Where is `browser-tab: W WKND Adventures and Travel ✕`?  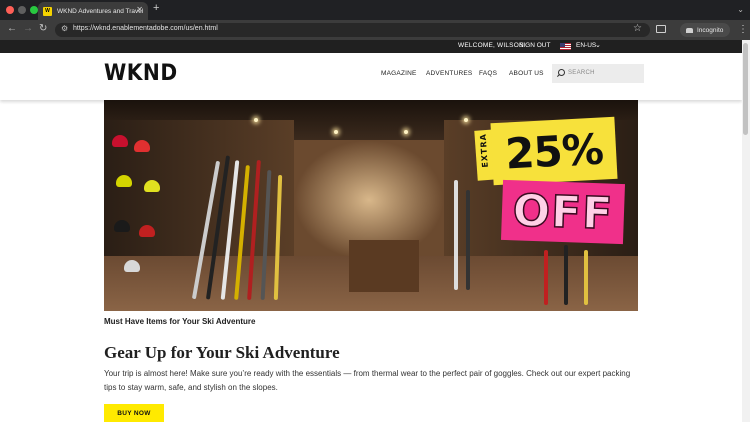 browser-tab: W WKND Adventures and Travel ✕ is located at coordinates (93, 11).